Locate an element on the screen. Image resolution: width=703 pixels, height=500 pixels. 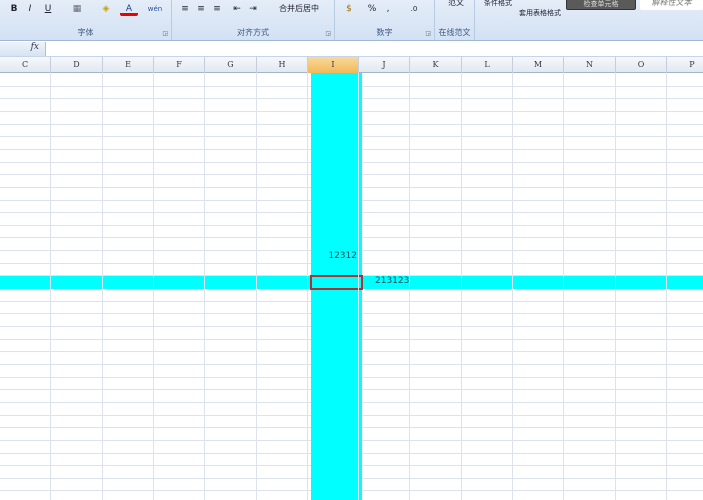
phonetic-button: wén is located at coordinates (155, 9).